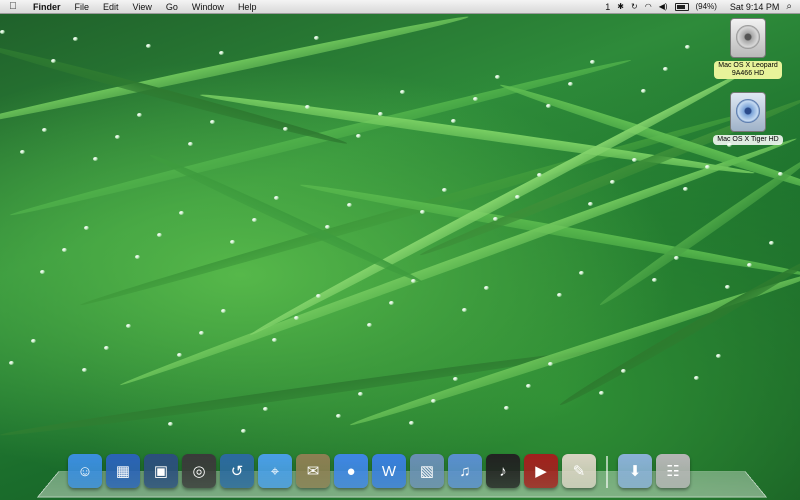  What do you see at coordinates (663, 6) in the screenshot?
I see `volume-icon: ◀)` at bounding box center [663, 6].